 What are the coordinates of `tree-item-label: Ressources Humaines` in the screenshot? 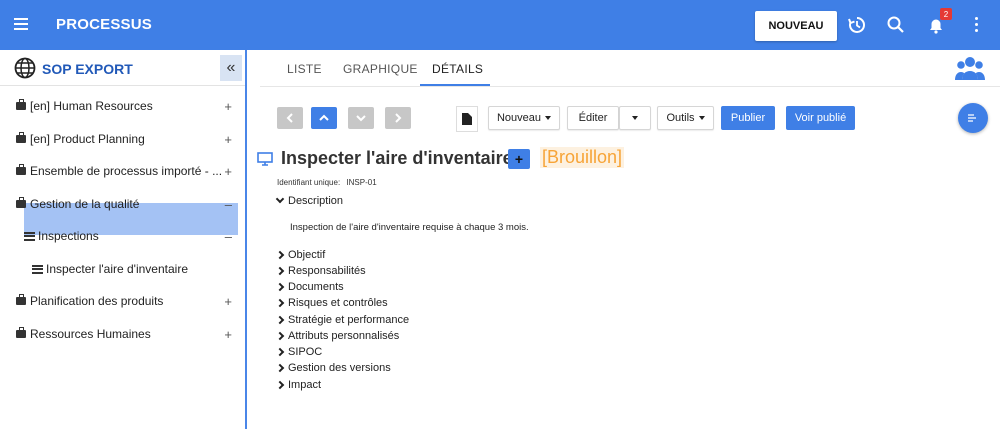 It's located at (90, 334).